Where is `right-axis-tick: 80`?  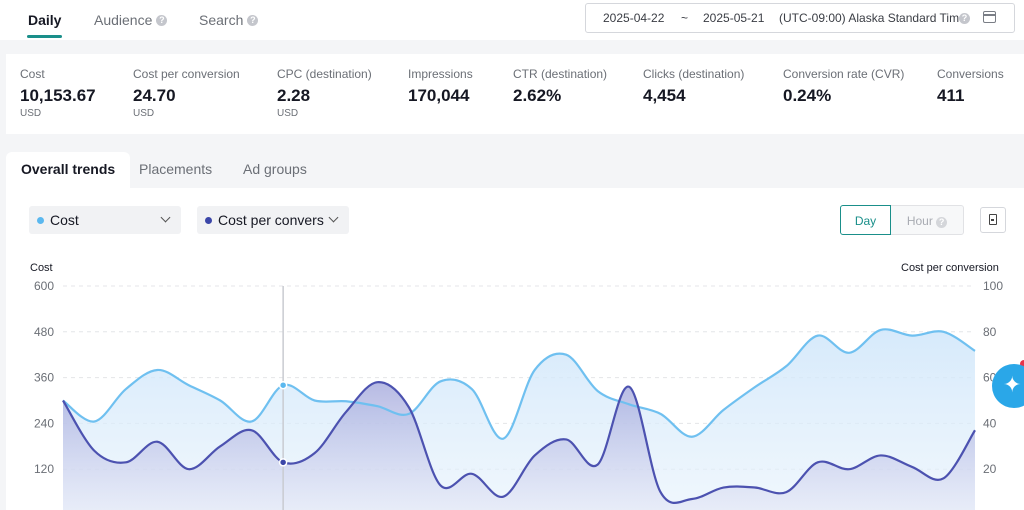
right-axis-tick: 80 is located at coordinates (990, 332).